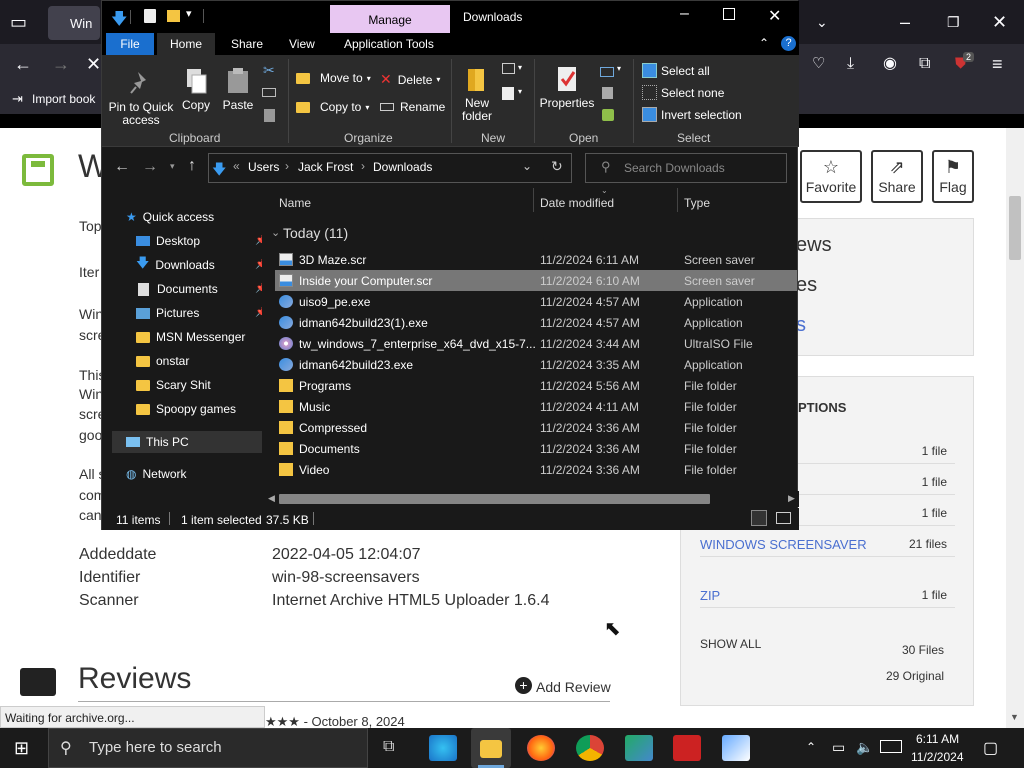  What do you see at coordinates (827, 593) in the screenshot?
I see `download-option-row: ZIP 1 file` at bounding box center [827, 593].